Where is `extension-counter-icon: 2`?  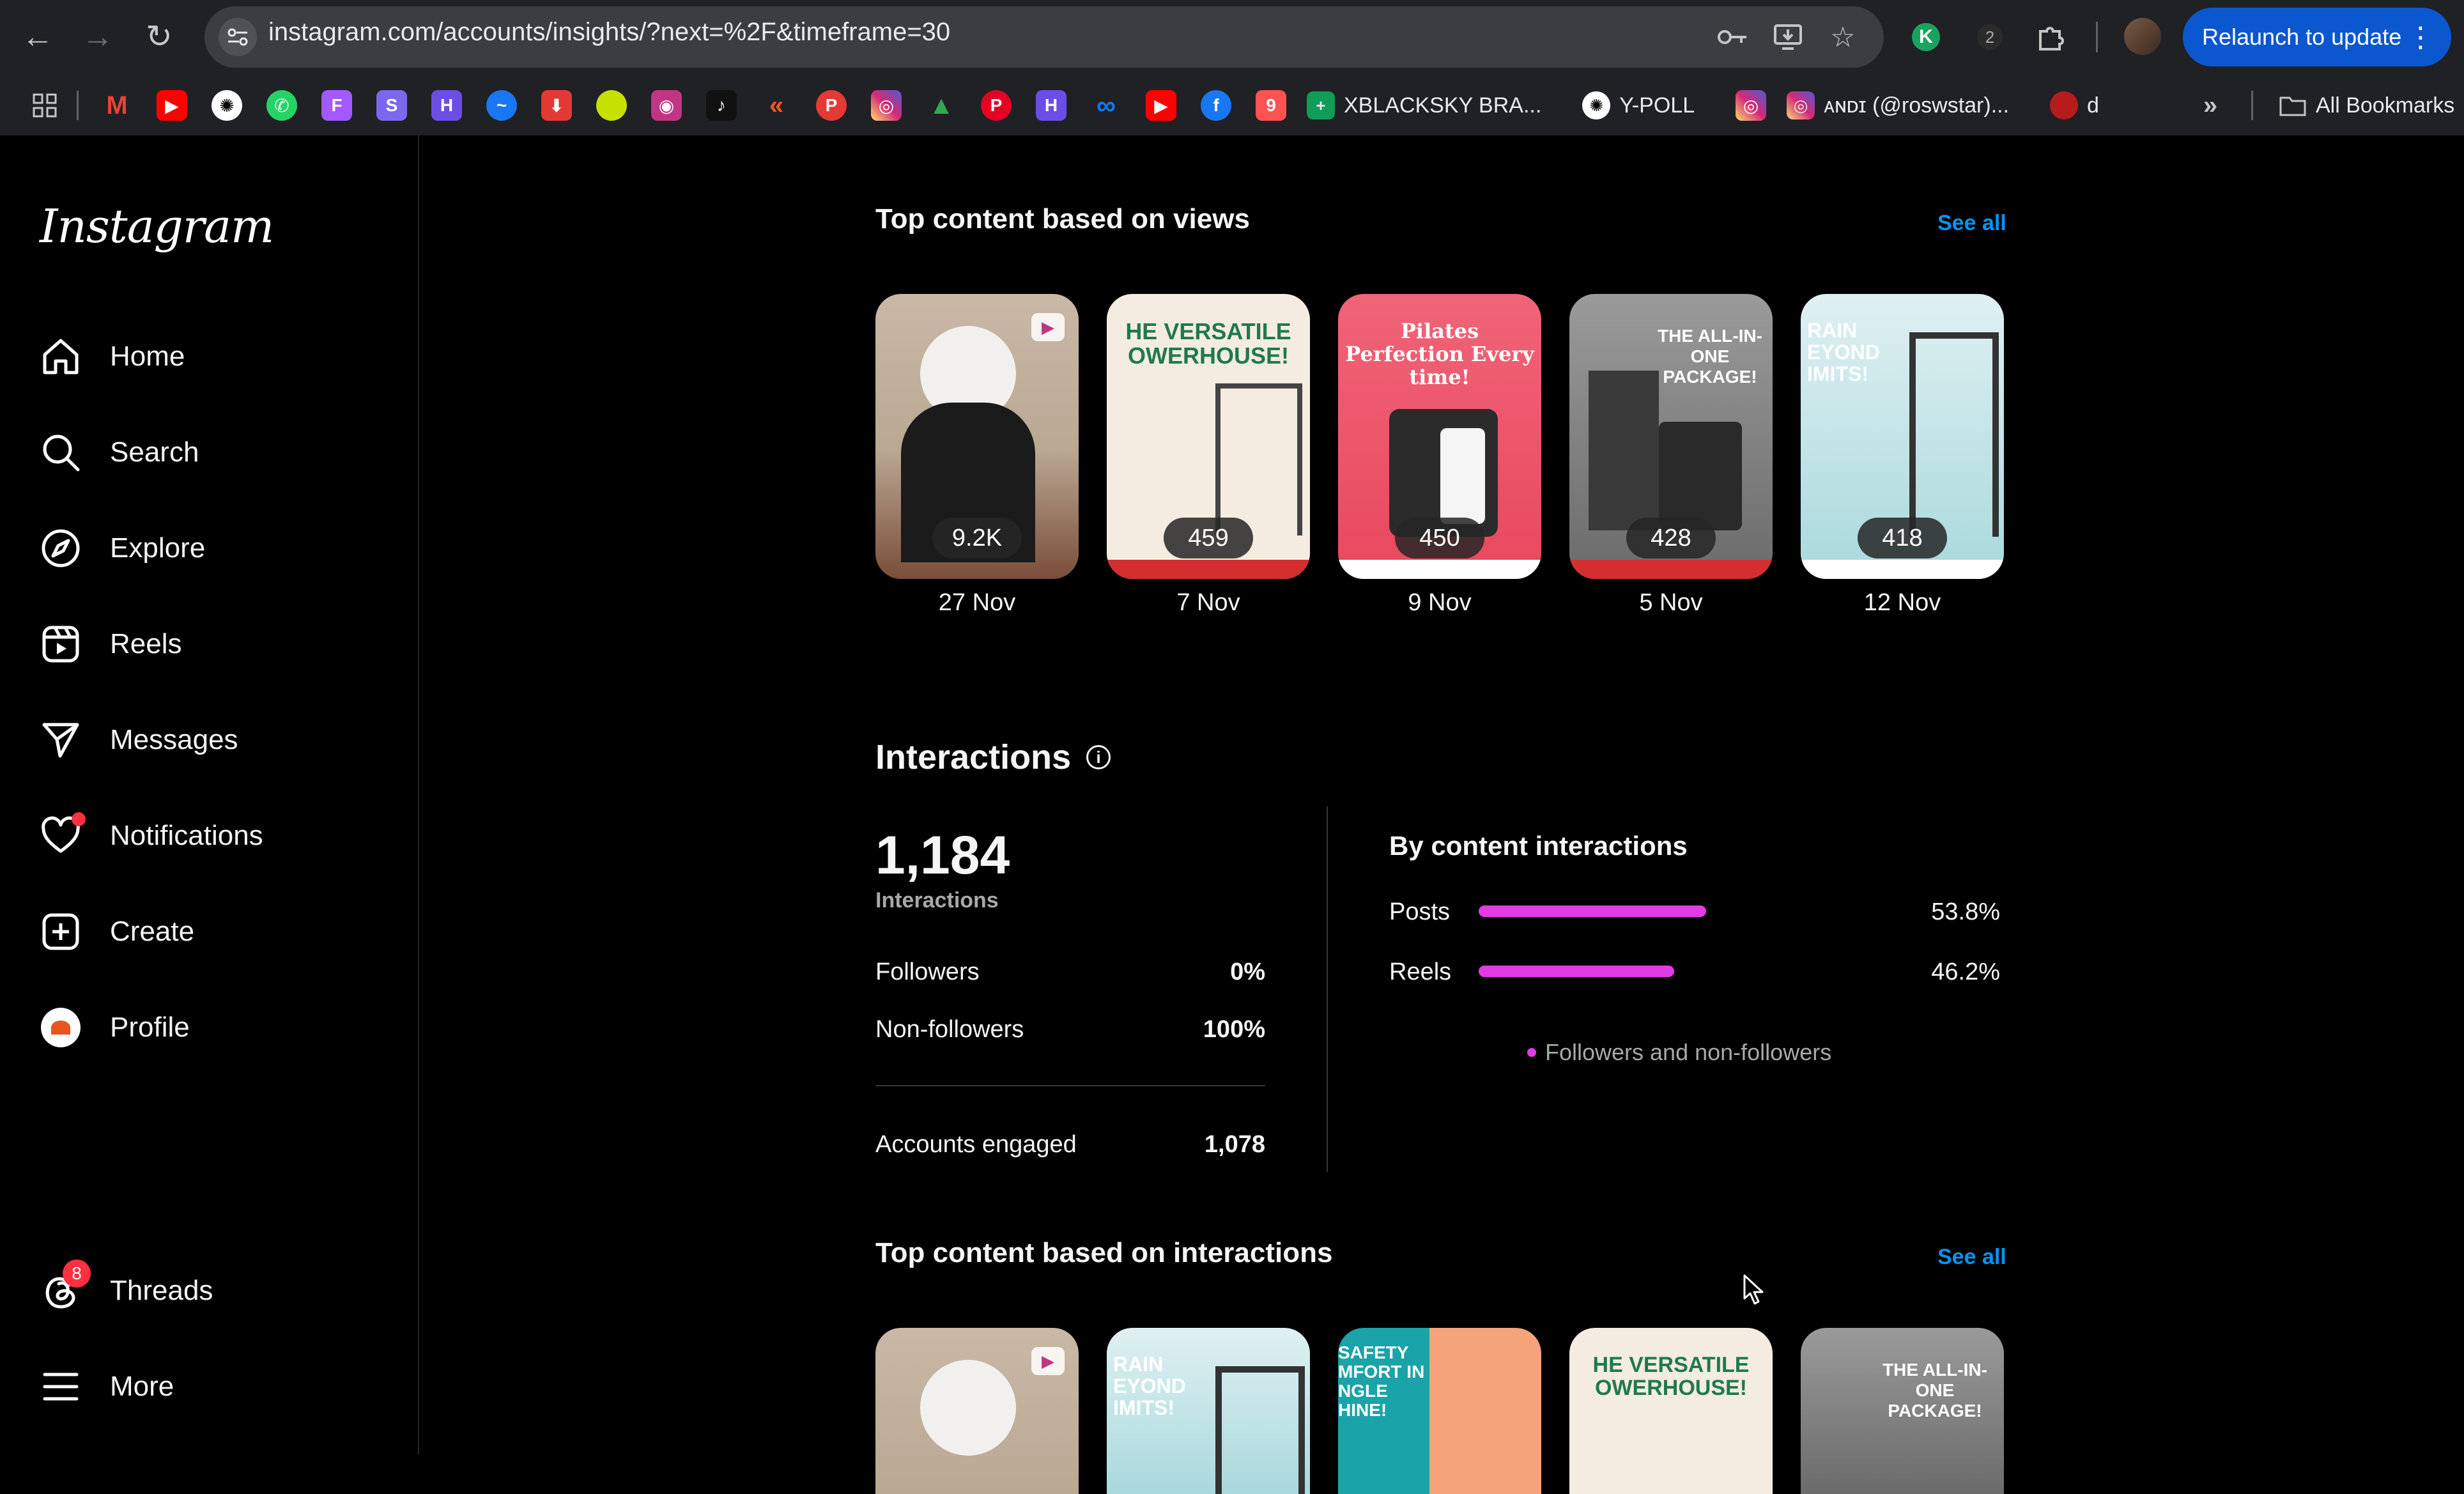 extension-counter-icon: 2 is located at coordinates (1989, 37).